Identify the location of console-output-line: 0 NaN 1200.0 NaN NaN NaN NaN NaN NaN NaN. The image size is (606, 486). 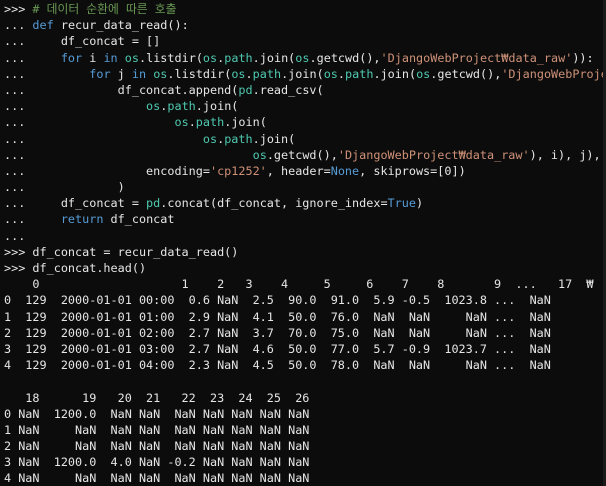
(303, 414).